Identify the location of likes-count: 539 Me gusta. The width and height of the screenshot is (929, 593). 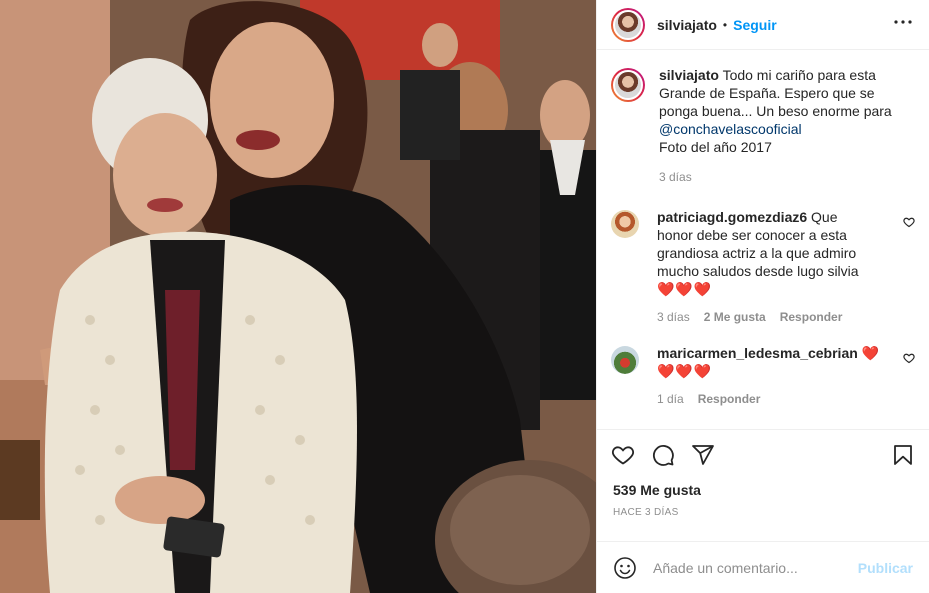
(763, 490).